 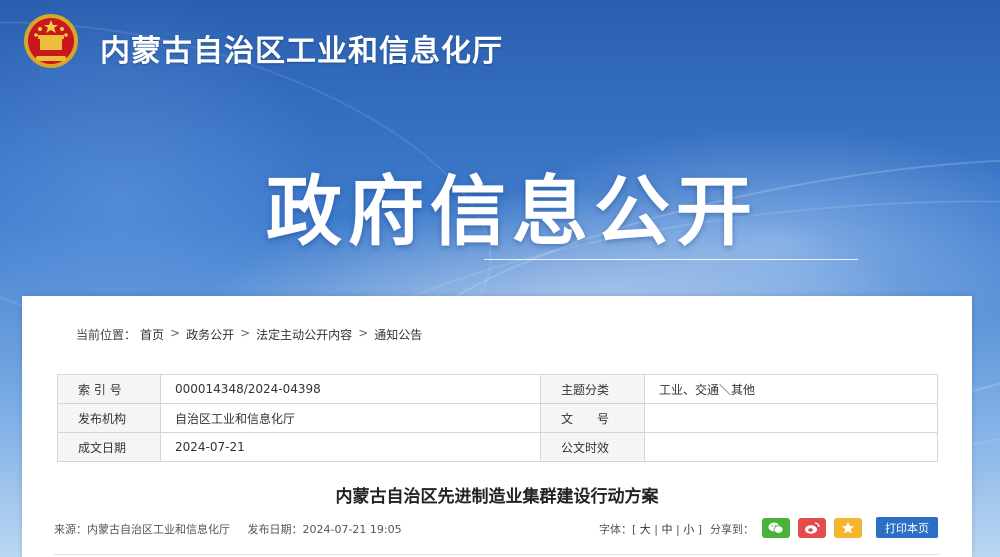 I want to click on breadcrumb: 当前位置： 首页 > 政务公开 > 法定主动公开内容 > 通知公告, so click(x=249, y=334).